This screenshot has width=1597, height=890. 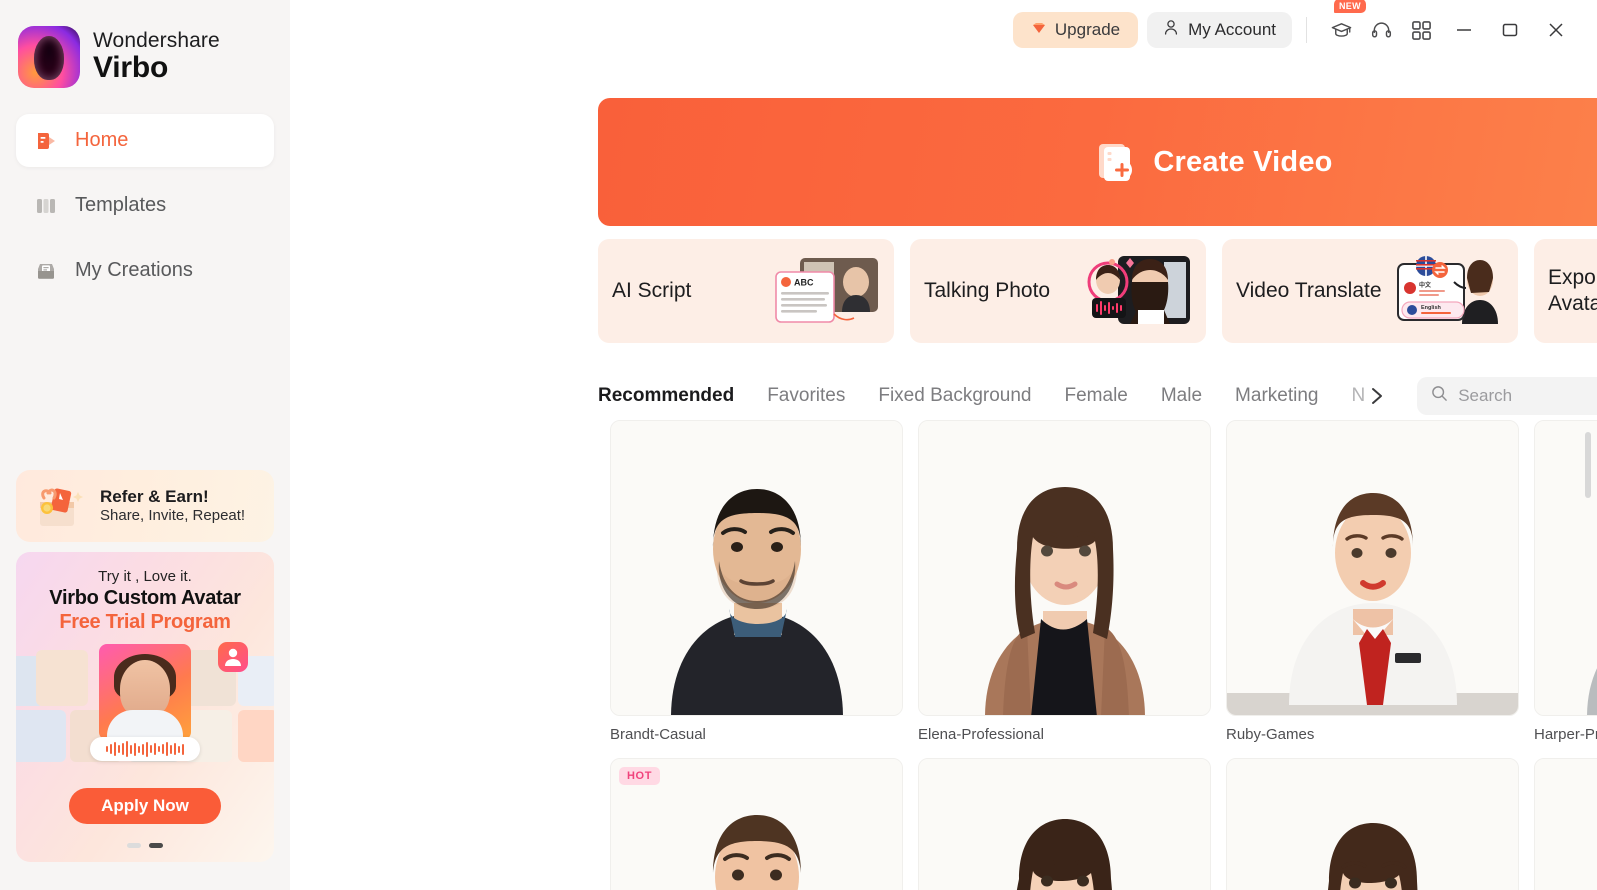 I want to click on top-toolbar: Upgrade My Account NEW, so click(x=943, y=30).